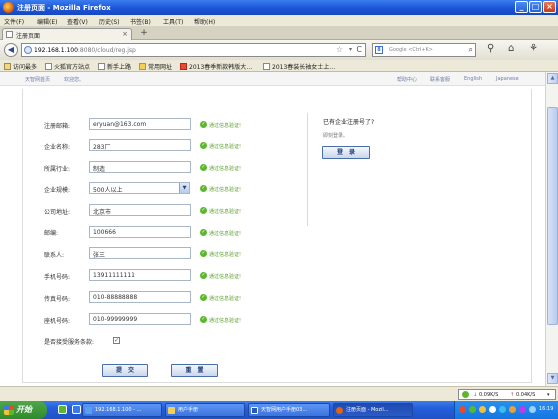 Image resolution: width=558 pixels, height=419 pixels. Describe the element at coordinates (204, 21) in the screenshot. I see `menu-help: 帮助(H)` at that location.